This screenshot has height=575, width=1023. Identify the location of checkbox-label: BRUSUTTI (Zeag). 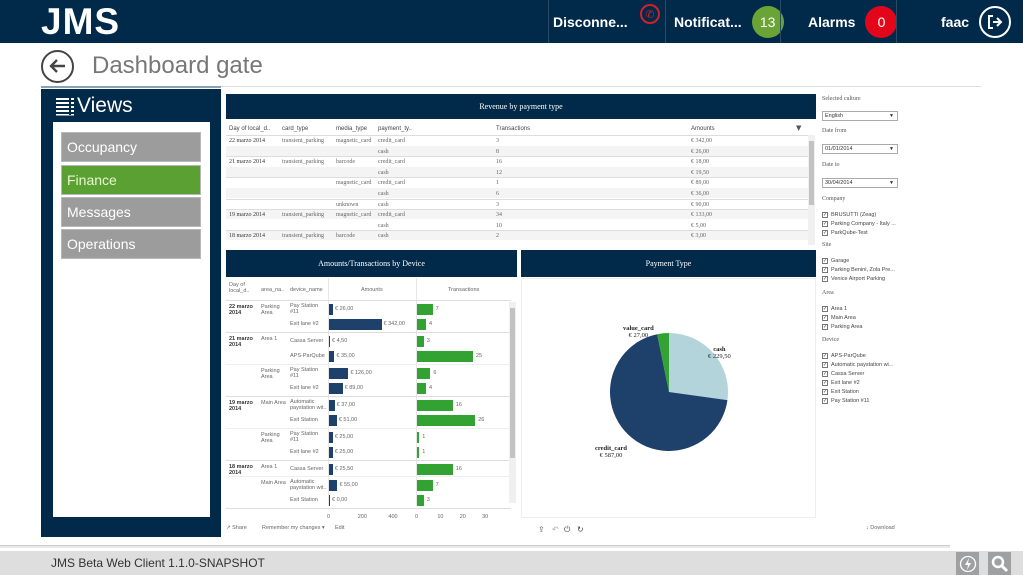
(854, 215).